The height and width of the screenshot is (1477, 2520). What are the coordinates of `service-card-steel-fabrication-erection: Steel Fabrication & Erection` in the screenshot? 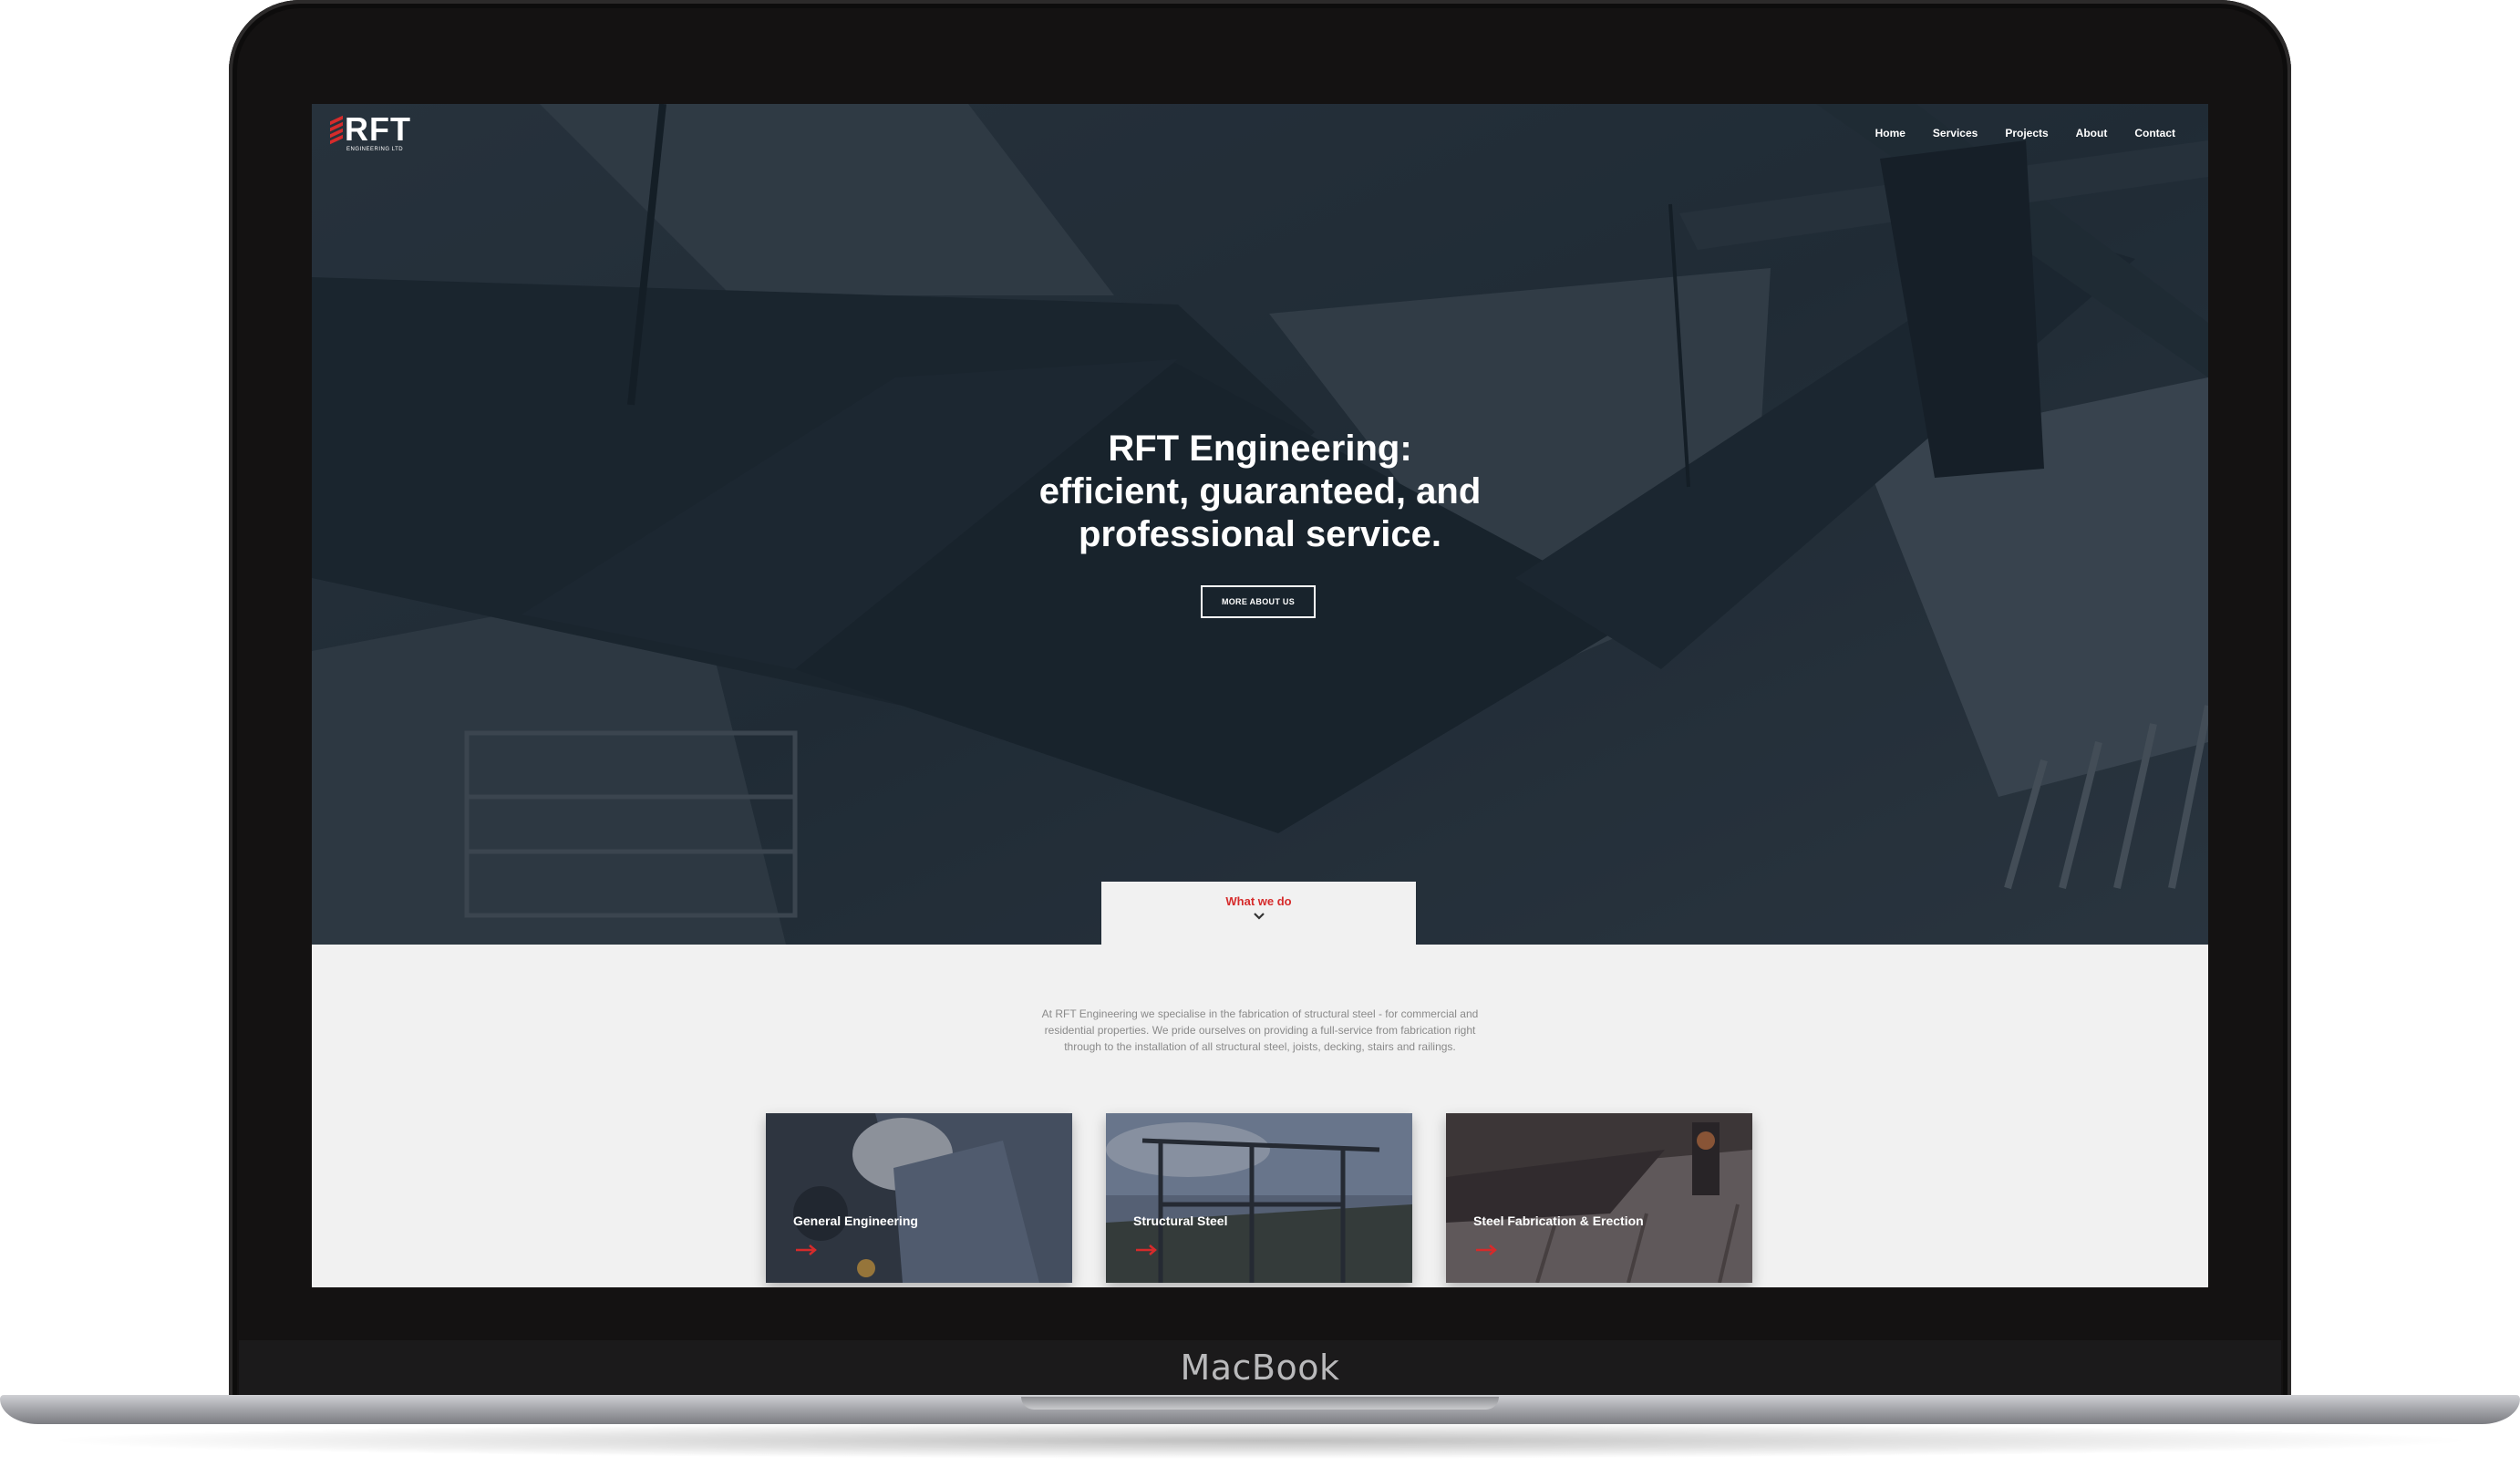 It's located at (1599, 1198).